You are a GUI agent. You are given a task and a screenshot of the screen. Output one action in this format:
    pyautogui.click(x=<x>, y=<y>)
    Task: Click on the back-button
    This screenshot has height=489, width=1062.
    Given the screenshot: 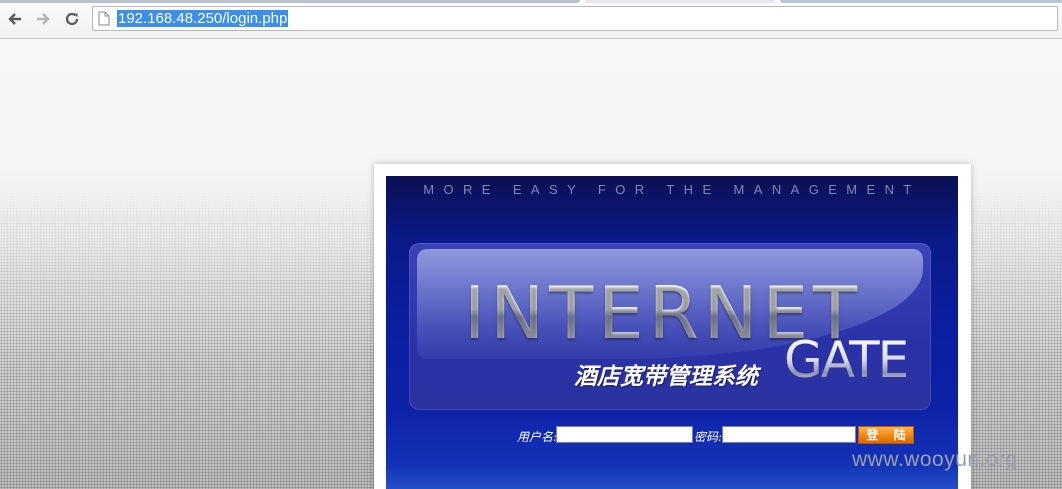 What is the action you would take?
    pyautogui.click(x=15, y=19)
    